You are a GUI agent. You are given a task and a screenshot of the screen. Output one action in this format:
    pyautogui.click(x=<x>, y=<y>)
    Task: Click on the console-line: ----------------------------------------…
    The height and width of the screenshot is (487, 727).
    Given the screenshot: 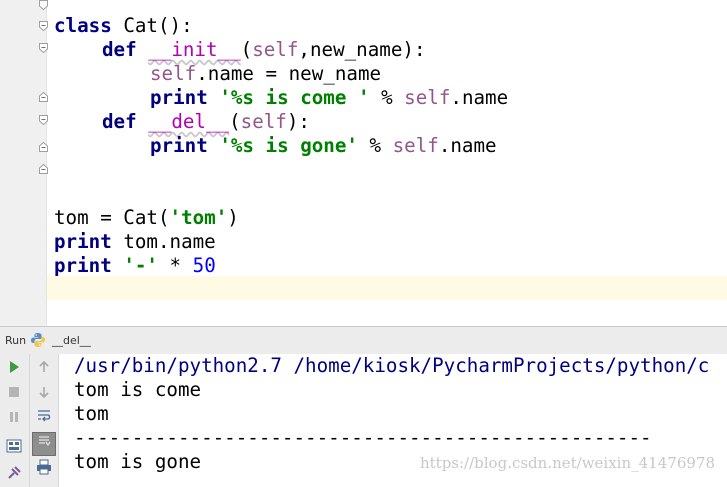 What is the action you would take?
    pyautogui.click(x=363, y=437)
    